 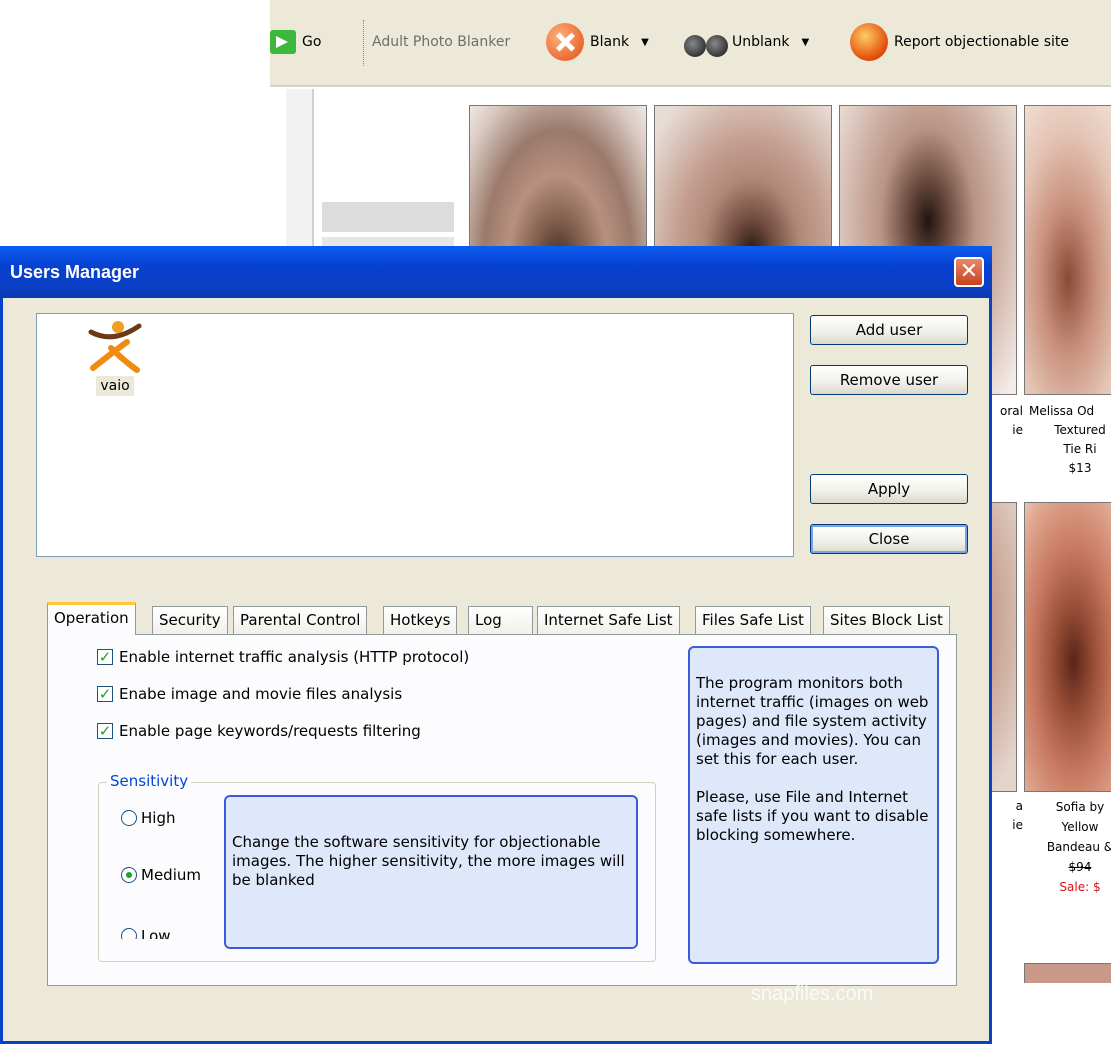 I want to click on close-icon: ✕, so click(x=969, y=272).